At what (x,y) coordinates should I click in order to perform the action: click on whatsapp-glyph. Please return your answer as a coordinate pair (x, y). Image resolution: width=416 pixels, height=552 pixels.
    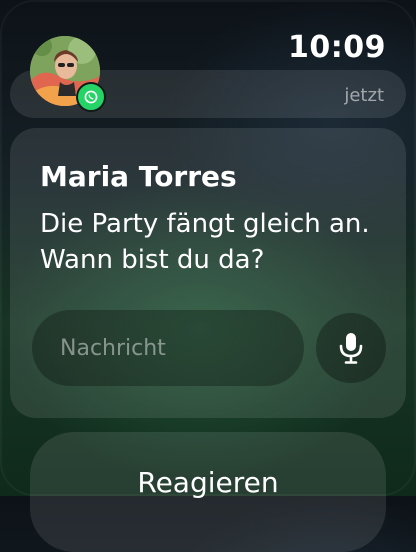
    Looking at the image, I should click on (91, 97).